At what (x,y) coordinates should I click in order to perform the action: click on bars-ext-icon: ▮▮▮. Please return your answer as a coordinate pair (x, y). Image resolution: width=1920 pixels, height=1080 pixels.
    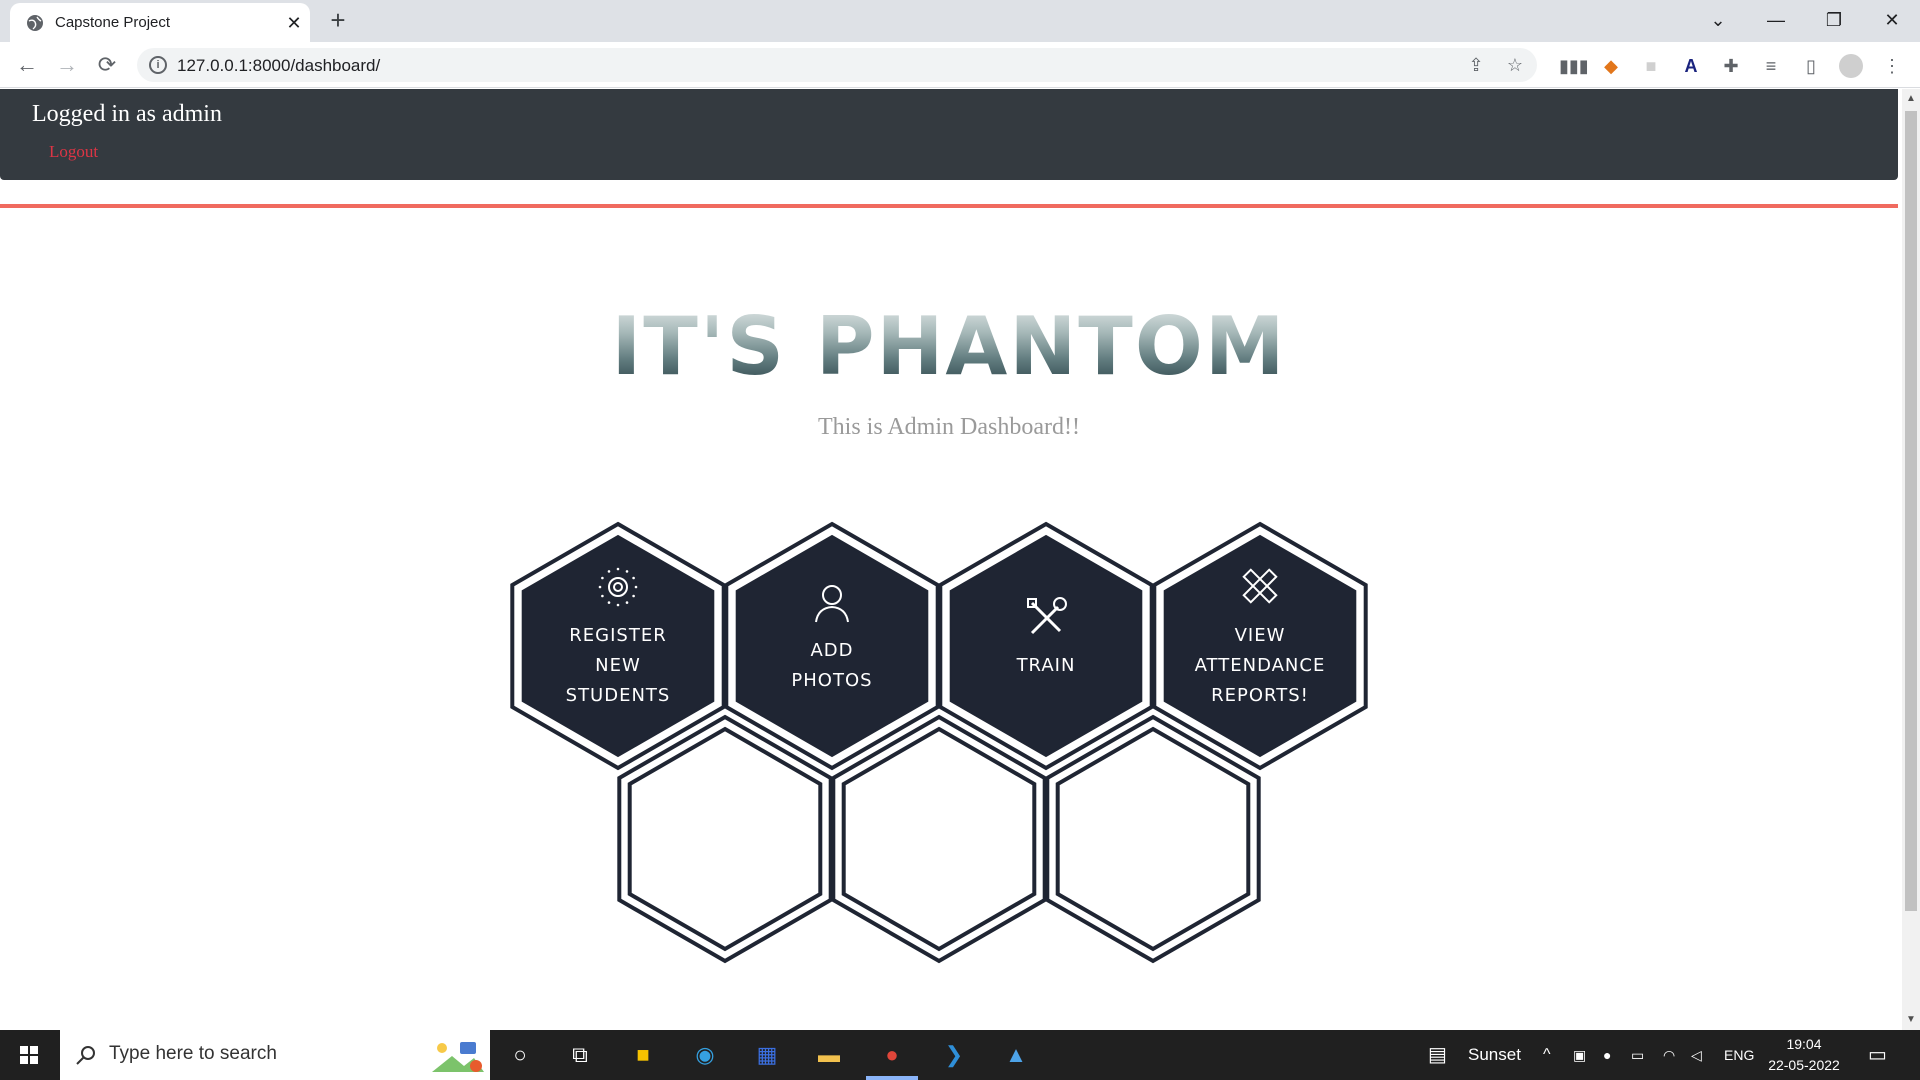
    Looking at the image, I should click on (1574, 66).